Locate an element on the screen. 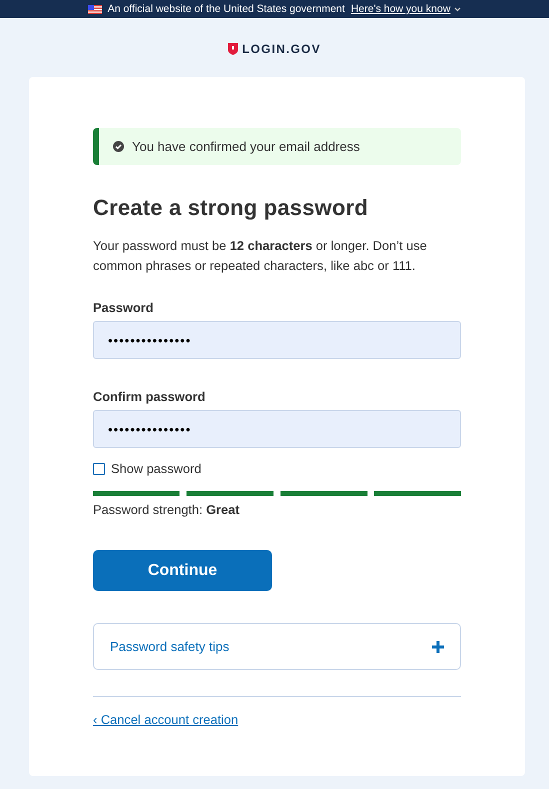 This screenshot has height=789, width=549. password-requirements: Your password must be 12 characters or longer. Don’t use common phrases or repeated characters, like abc or 111. is located at coordinates (260, 256).